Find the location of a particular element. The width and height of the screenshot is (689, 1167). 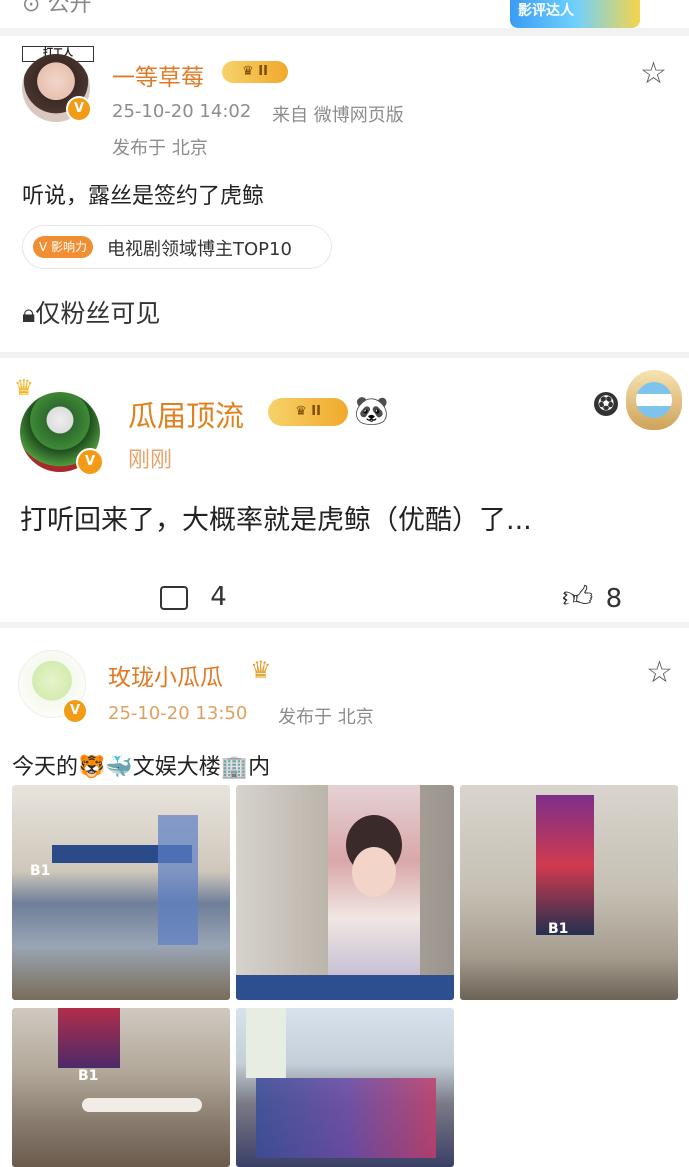

panda-emoji-icon: 🐼 is located at coordinates (371, 410).